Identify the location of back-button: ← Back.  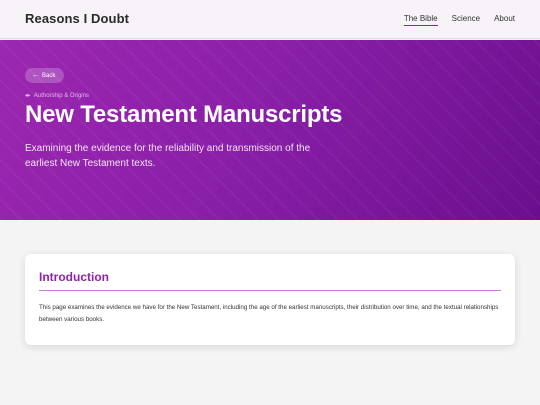
(45, 75).